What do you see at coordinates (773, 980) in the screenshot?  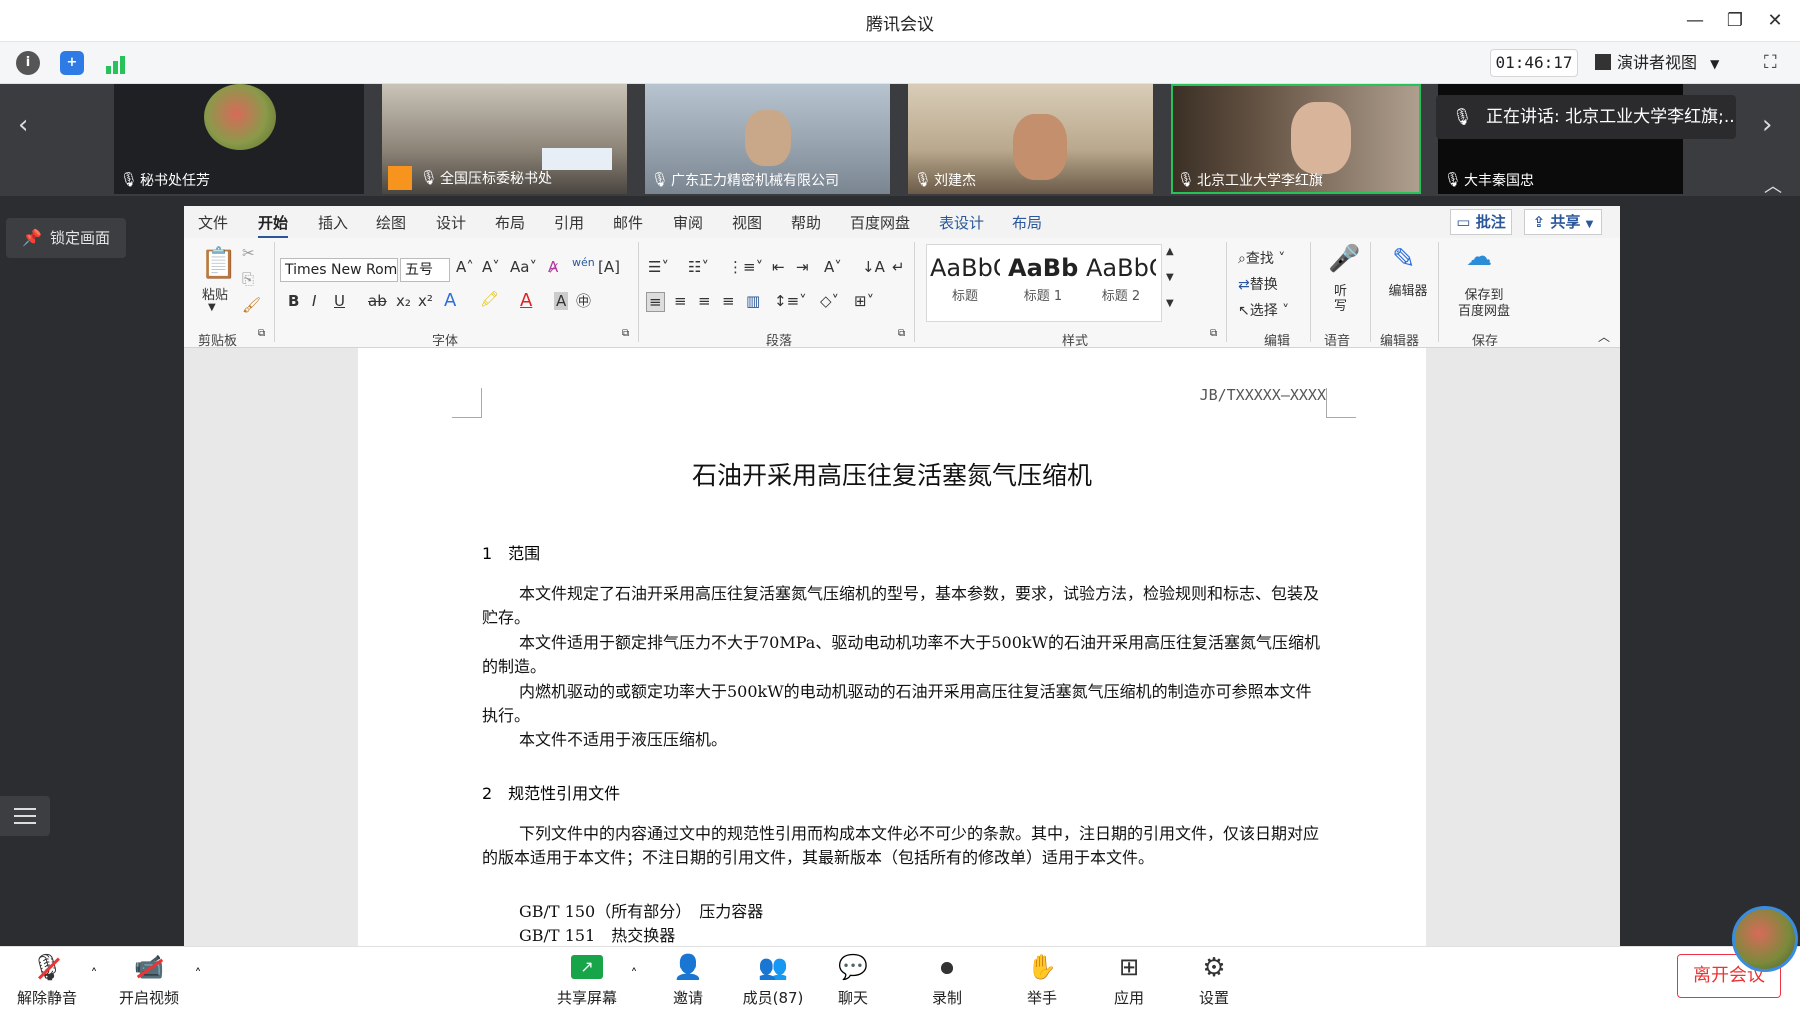 I see `members-button: 👥 成员(87)` at bounding box center [773, 980].